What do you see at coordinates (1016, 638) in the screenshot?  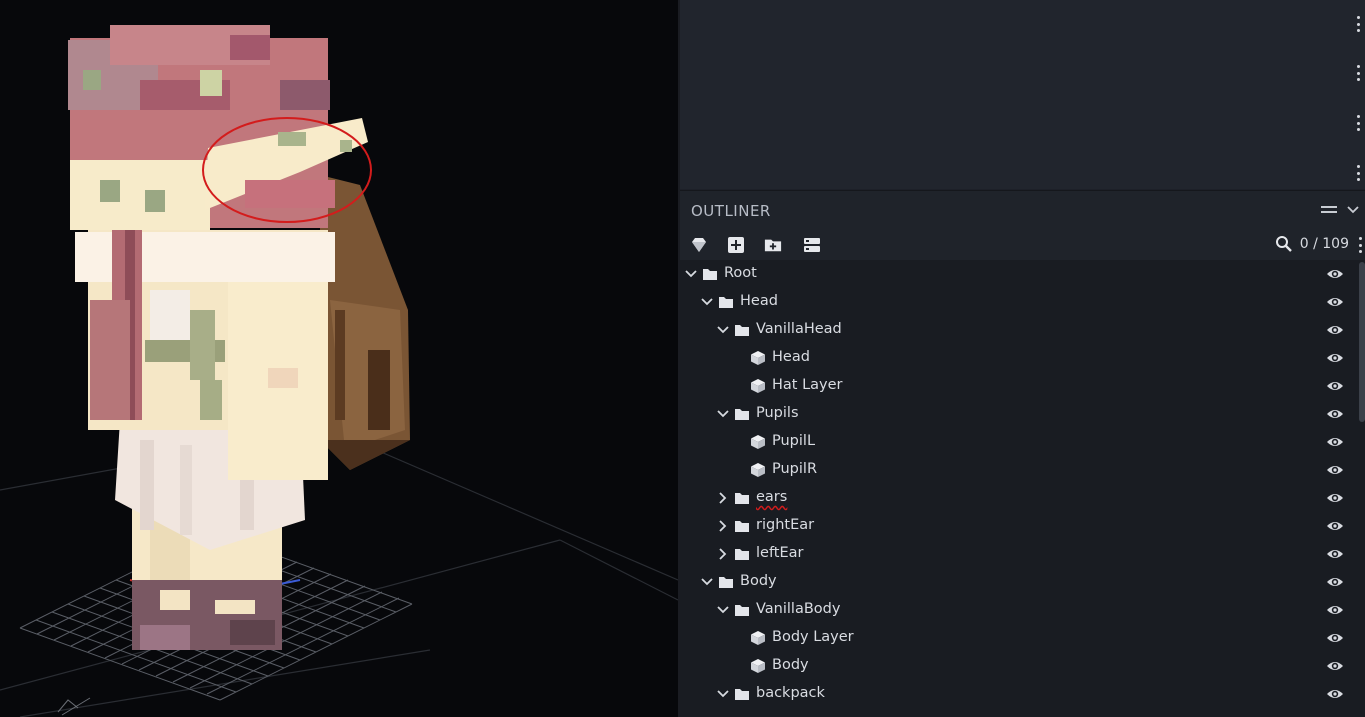 I see `tree-row-body-layer: Body Layer` at bounding box center [1016, 638].